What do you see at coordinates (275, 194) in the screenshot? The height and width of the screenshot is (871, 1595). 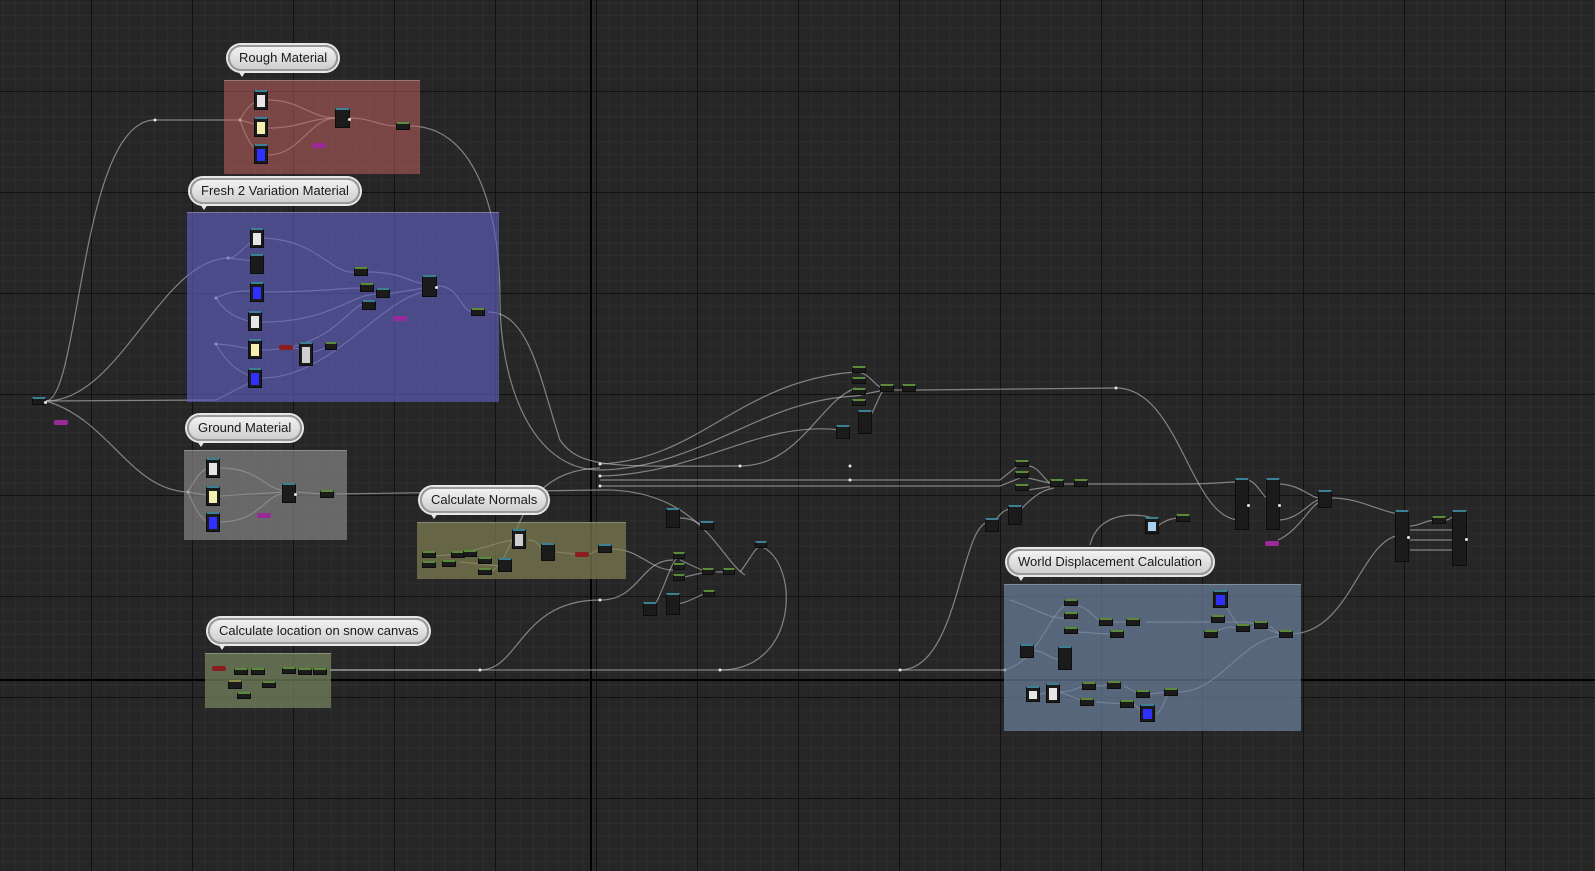 I see `comment-title-fresh-2-variation-material: Fresh 2 Variation Material` at bounding box center [275, 194].